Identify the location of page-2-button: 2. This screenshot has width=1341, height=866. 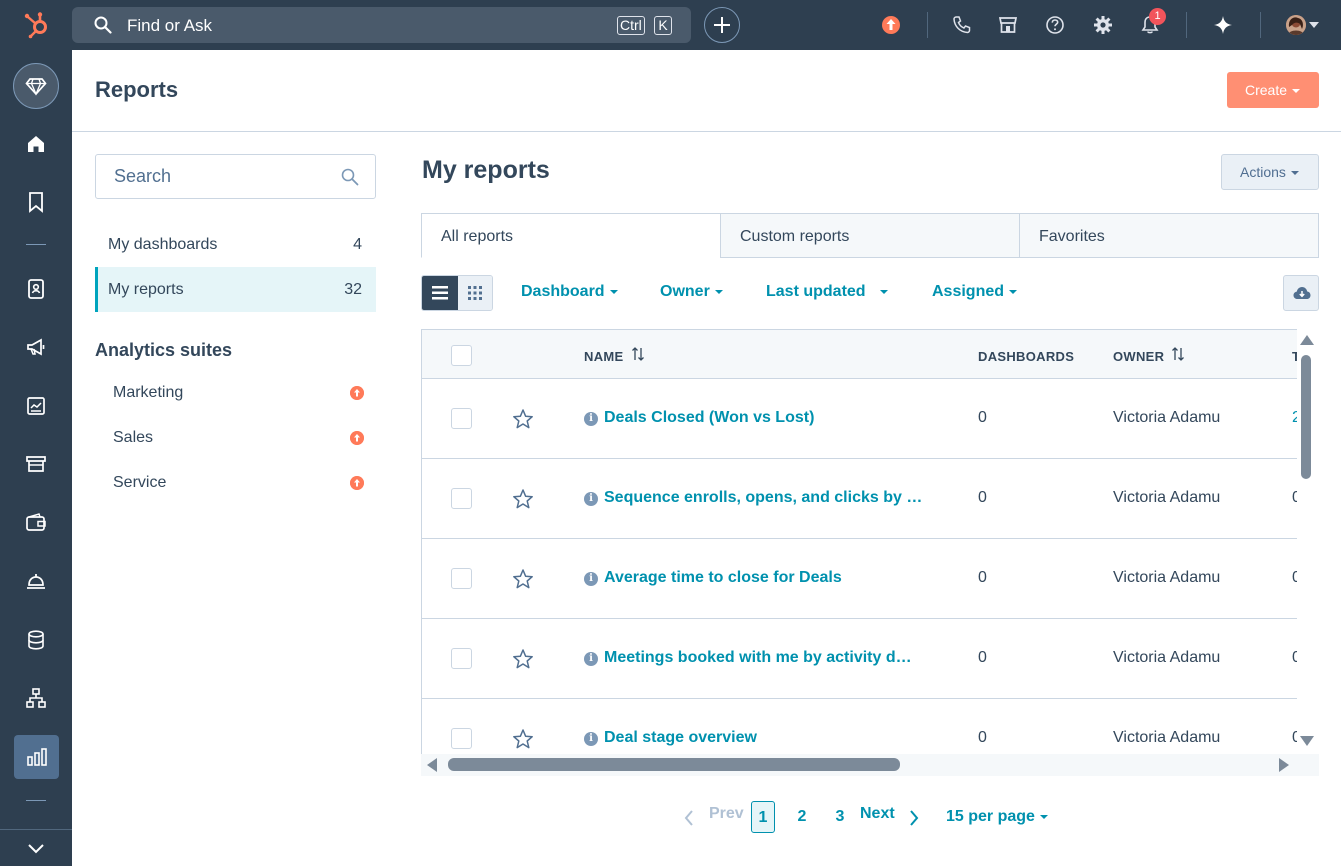
(802, 817).